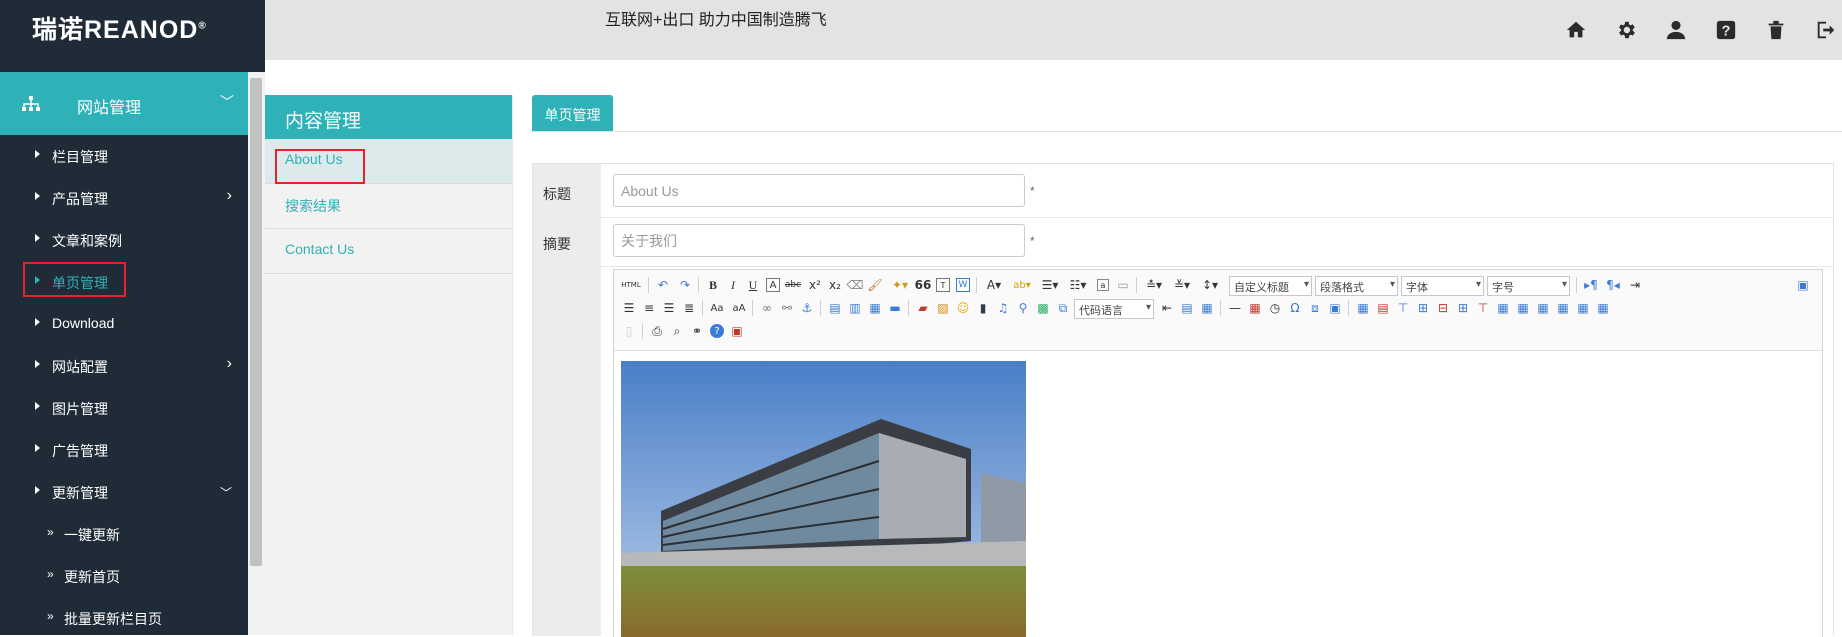 The height and width of the screenshot is (637, 1842). I want to click on superscript-icon: x², so click(815, 285).